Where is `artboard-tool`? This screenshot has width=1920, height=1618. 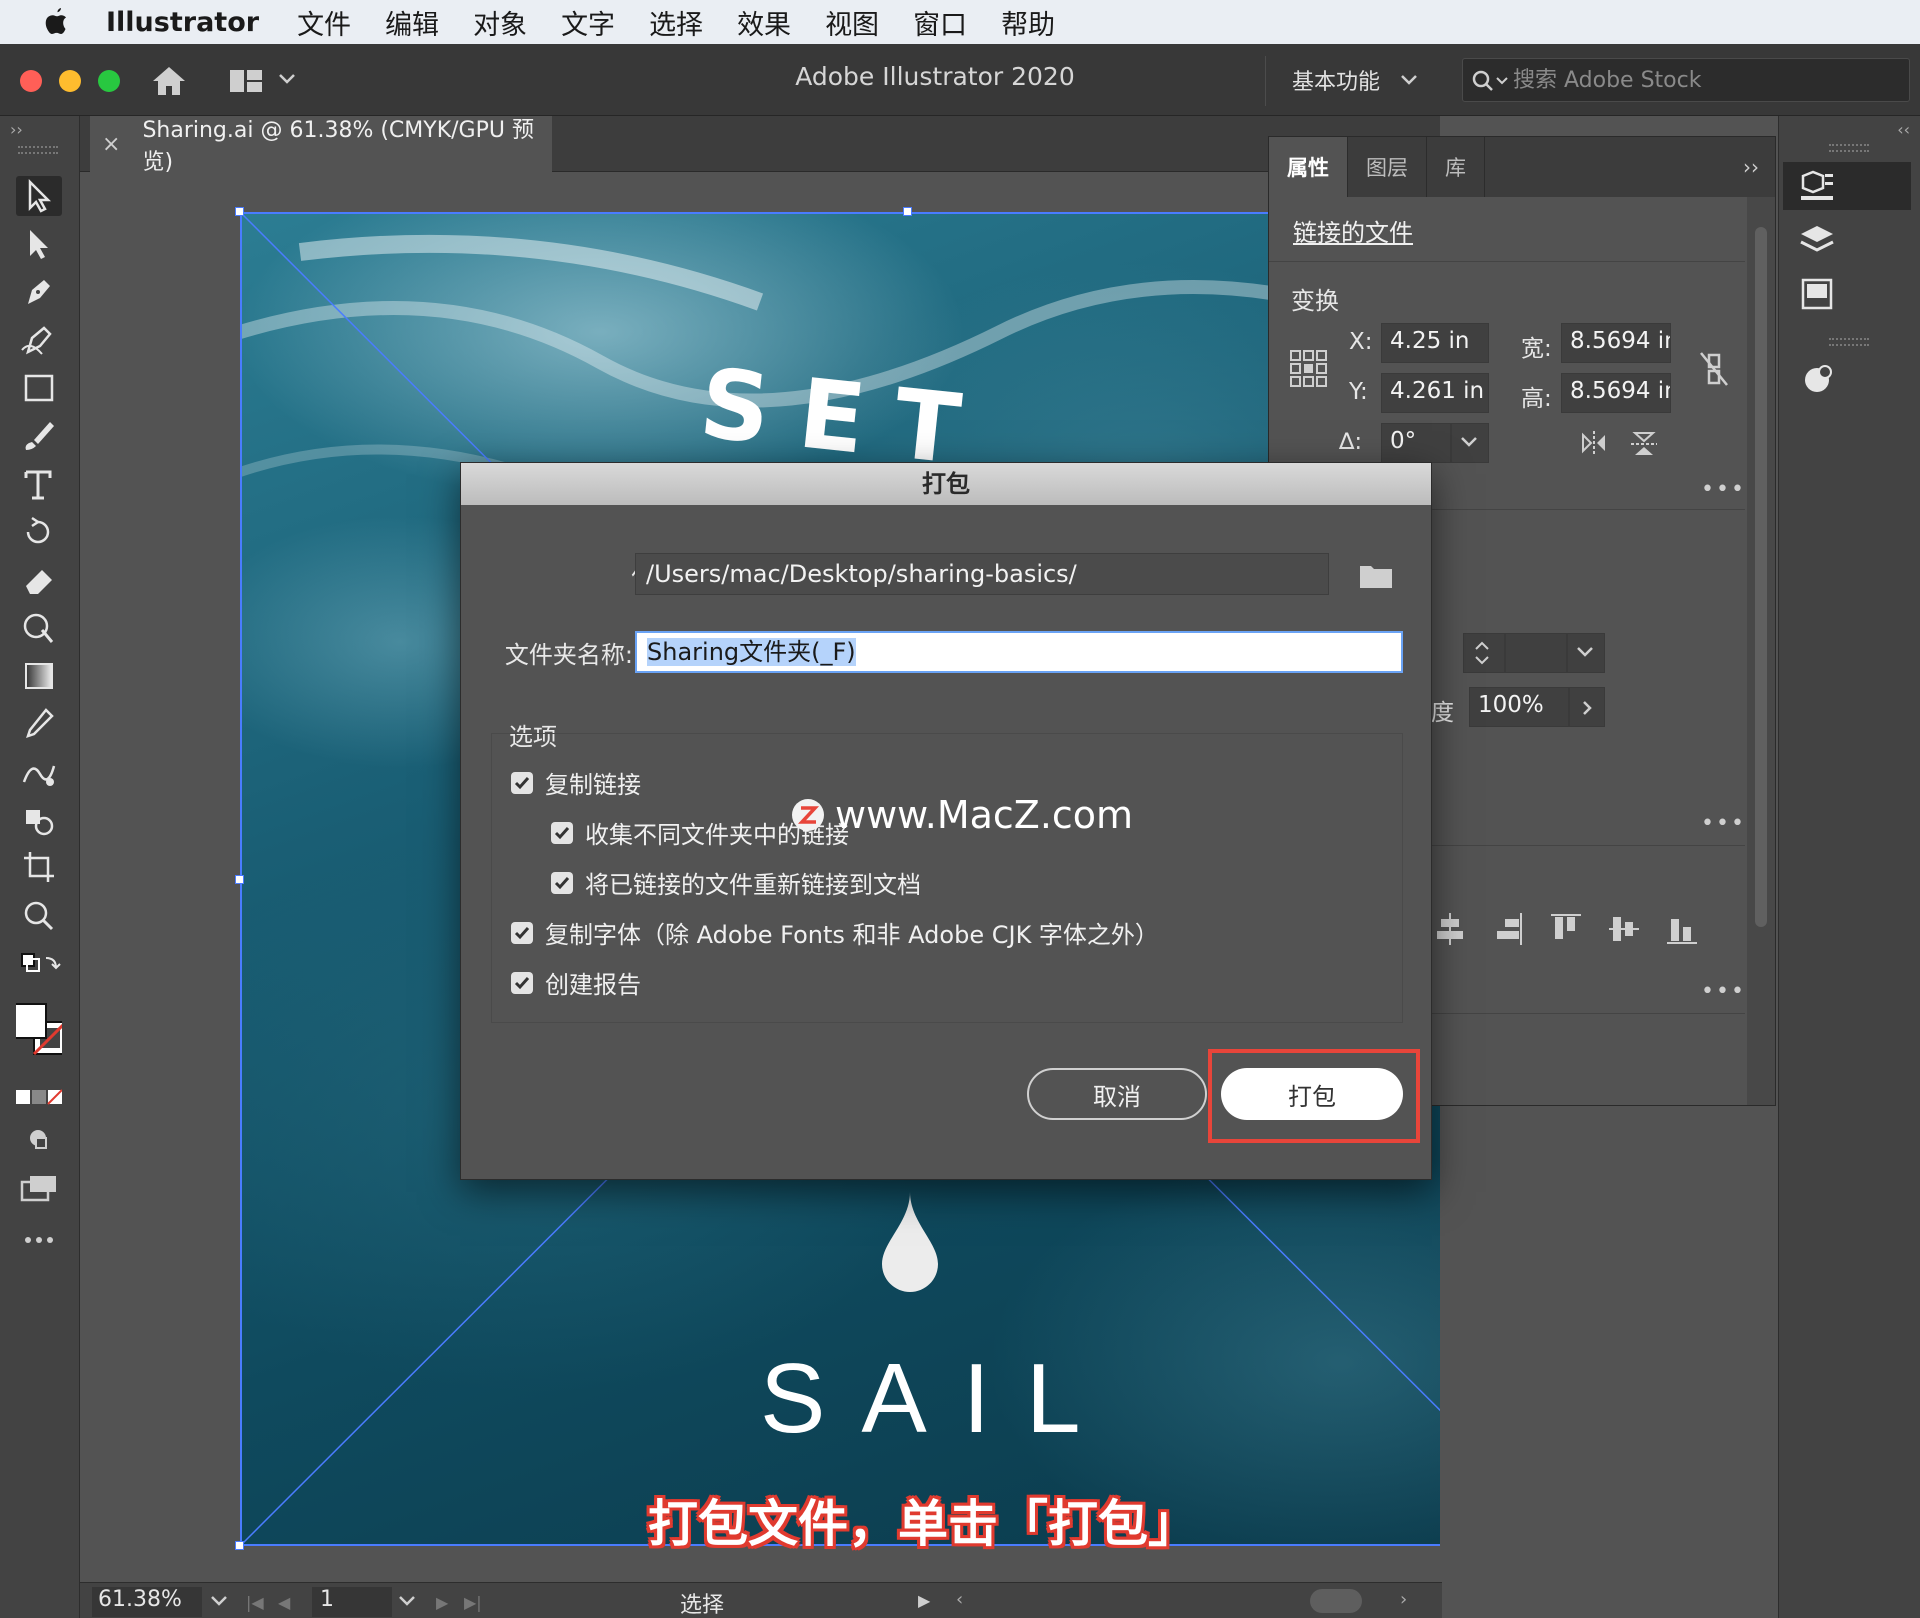
artboard-tool is located at coordinates (39, 868).